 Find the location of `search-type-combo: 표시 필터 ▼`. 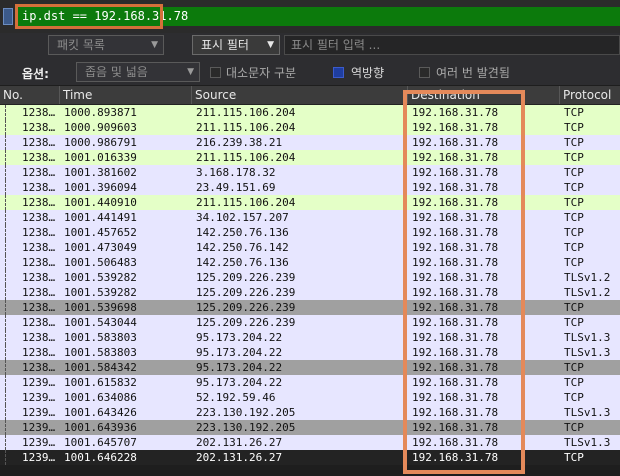

search-type-combo: 표시 필터 ▼ is located at coordinates (236, 45).